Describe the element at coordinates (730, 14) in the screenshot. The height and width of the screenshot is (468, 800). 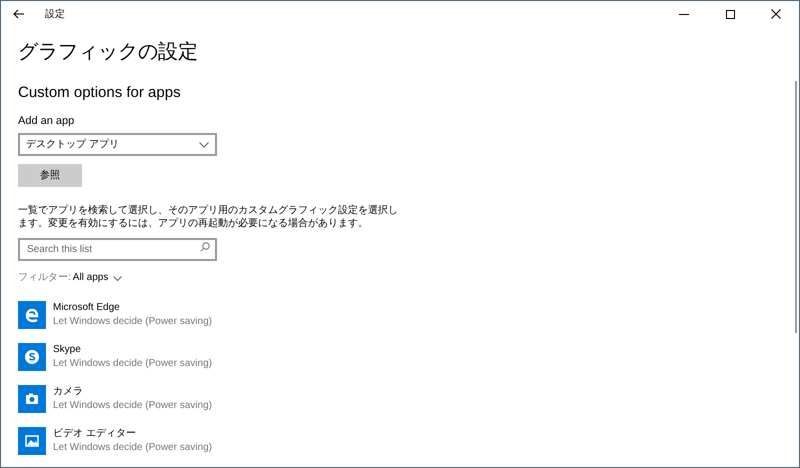
I see `maximize-icon` at that location.